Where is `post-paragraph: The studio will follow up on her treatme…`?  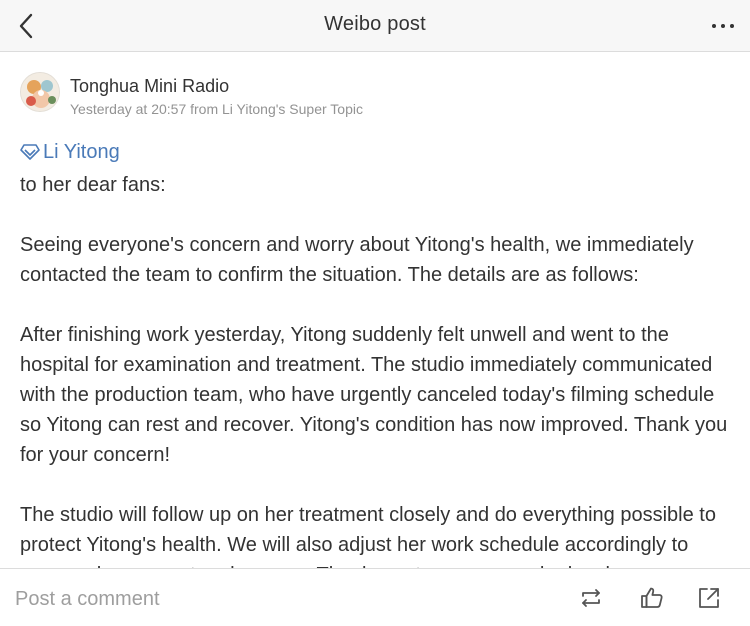 post-paragraph: The studio will follow up on her treatme… is located at coordinates (368, 536).